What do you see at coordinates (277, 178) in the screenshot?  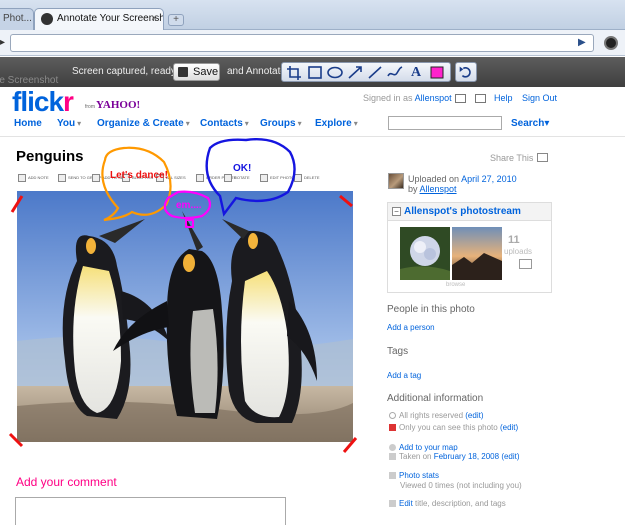 I see `action-edit-photo: EDIT PHOTO` at bounding box center [277, 178].